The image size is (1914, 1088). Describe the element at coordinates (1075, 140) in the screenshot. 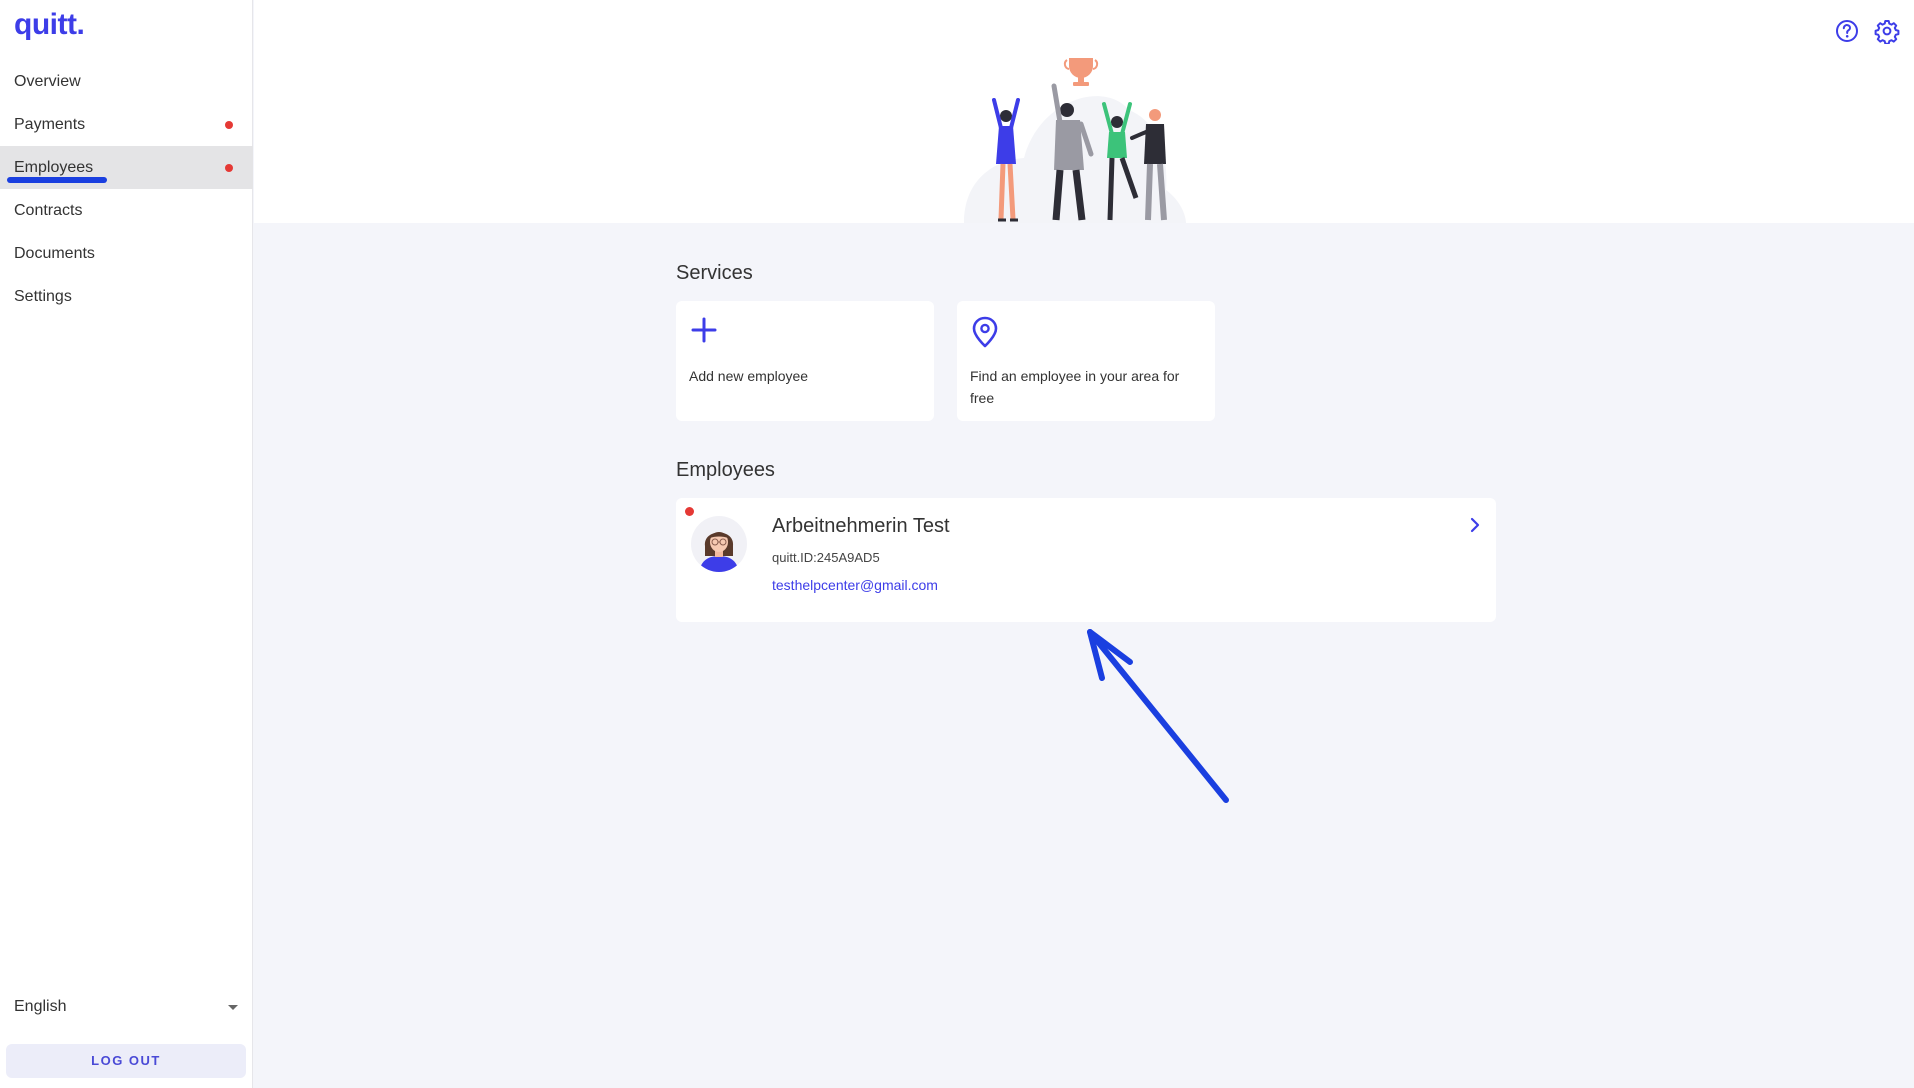

I see `team-celebration-illustration` at that location.